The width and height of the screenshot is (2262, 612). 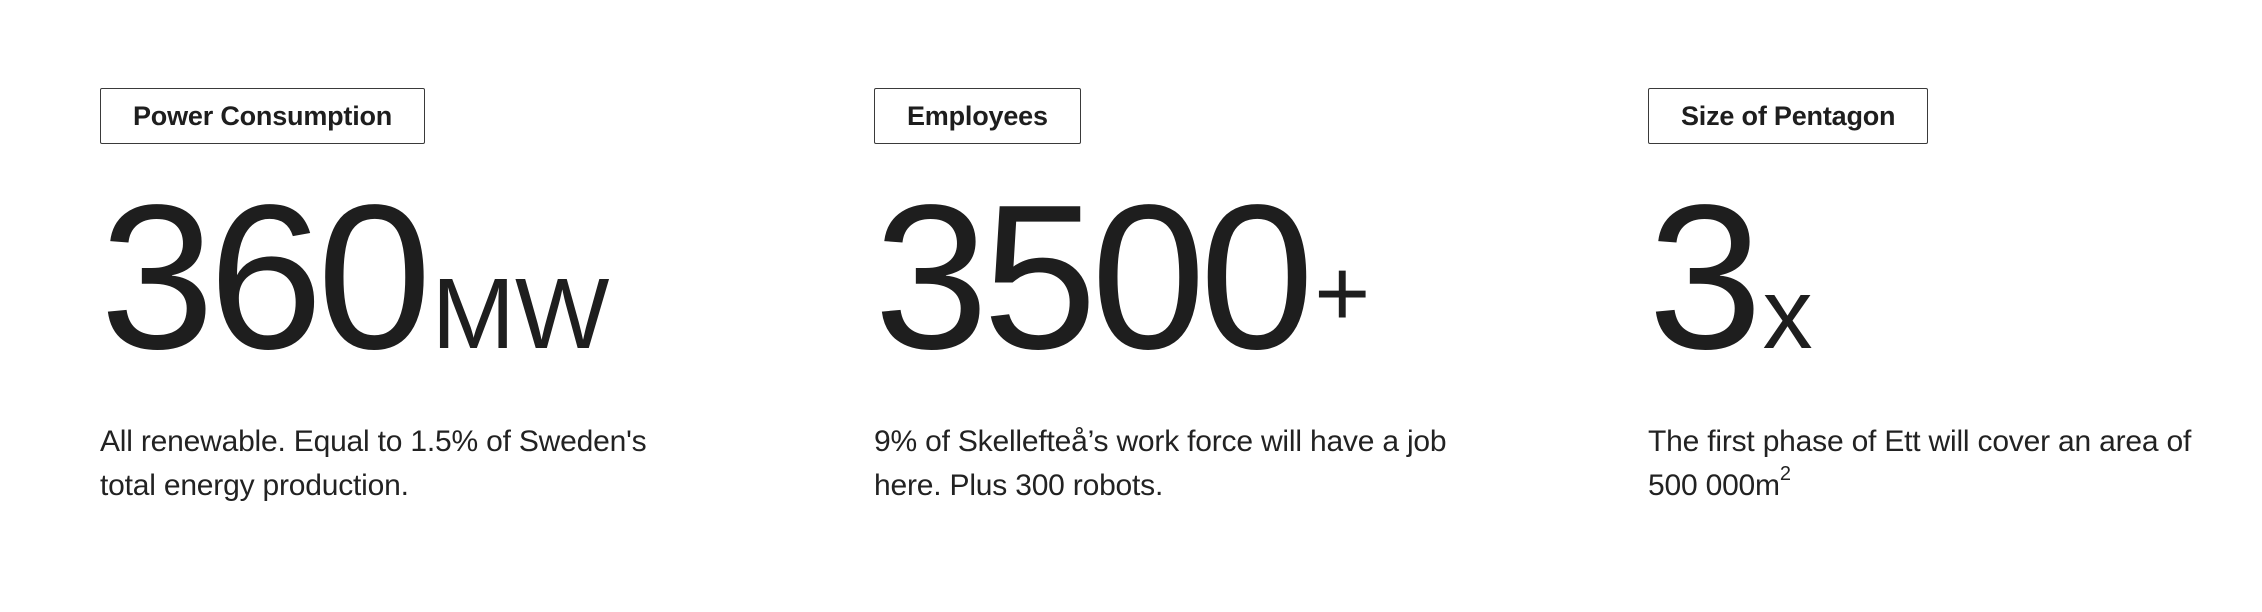 I want to click on stat-figure: 3500 +, so click(x=1261, y=277).